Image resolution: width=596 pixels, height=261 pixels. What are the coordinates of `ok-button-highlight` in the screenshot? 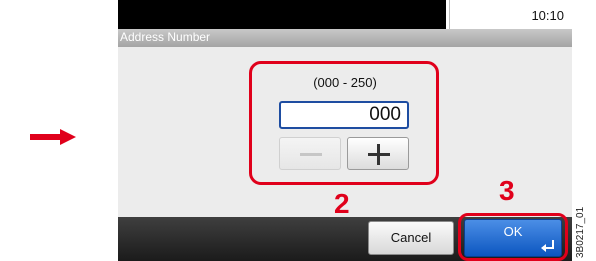 It's located at (513, 237).